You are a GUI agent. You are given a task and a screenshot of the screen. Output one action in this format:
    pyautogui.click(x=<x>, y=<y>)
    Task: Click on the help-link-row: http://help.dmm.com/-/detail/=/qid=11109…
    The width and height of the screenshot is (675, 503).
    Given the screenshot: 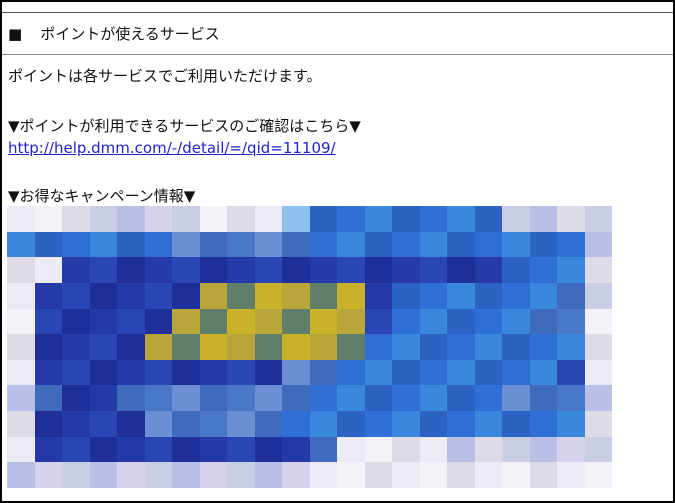 What is the action you would take?
    pyautogui.click(x=172, y=148)
    